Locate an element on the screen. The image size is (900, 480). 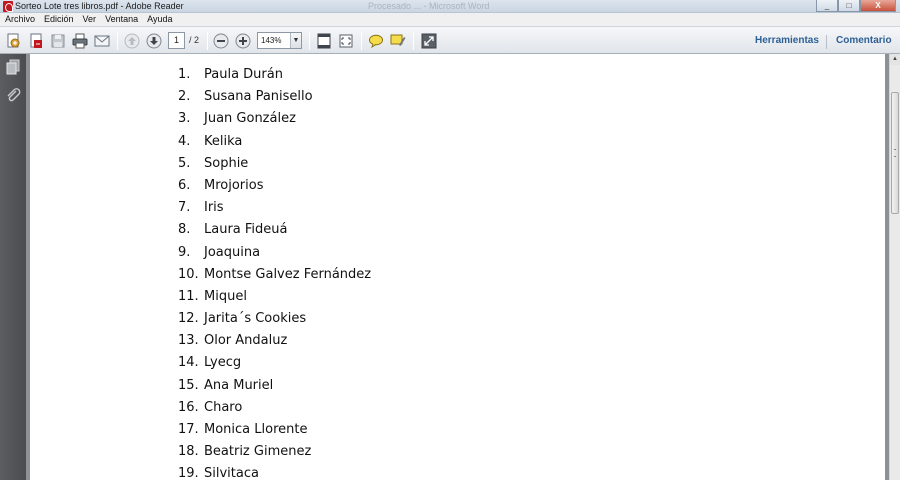
attachment-icon is located at coordinates (13, 95).